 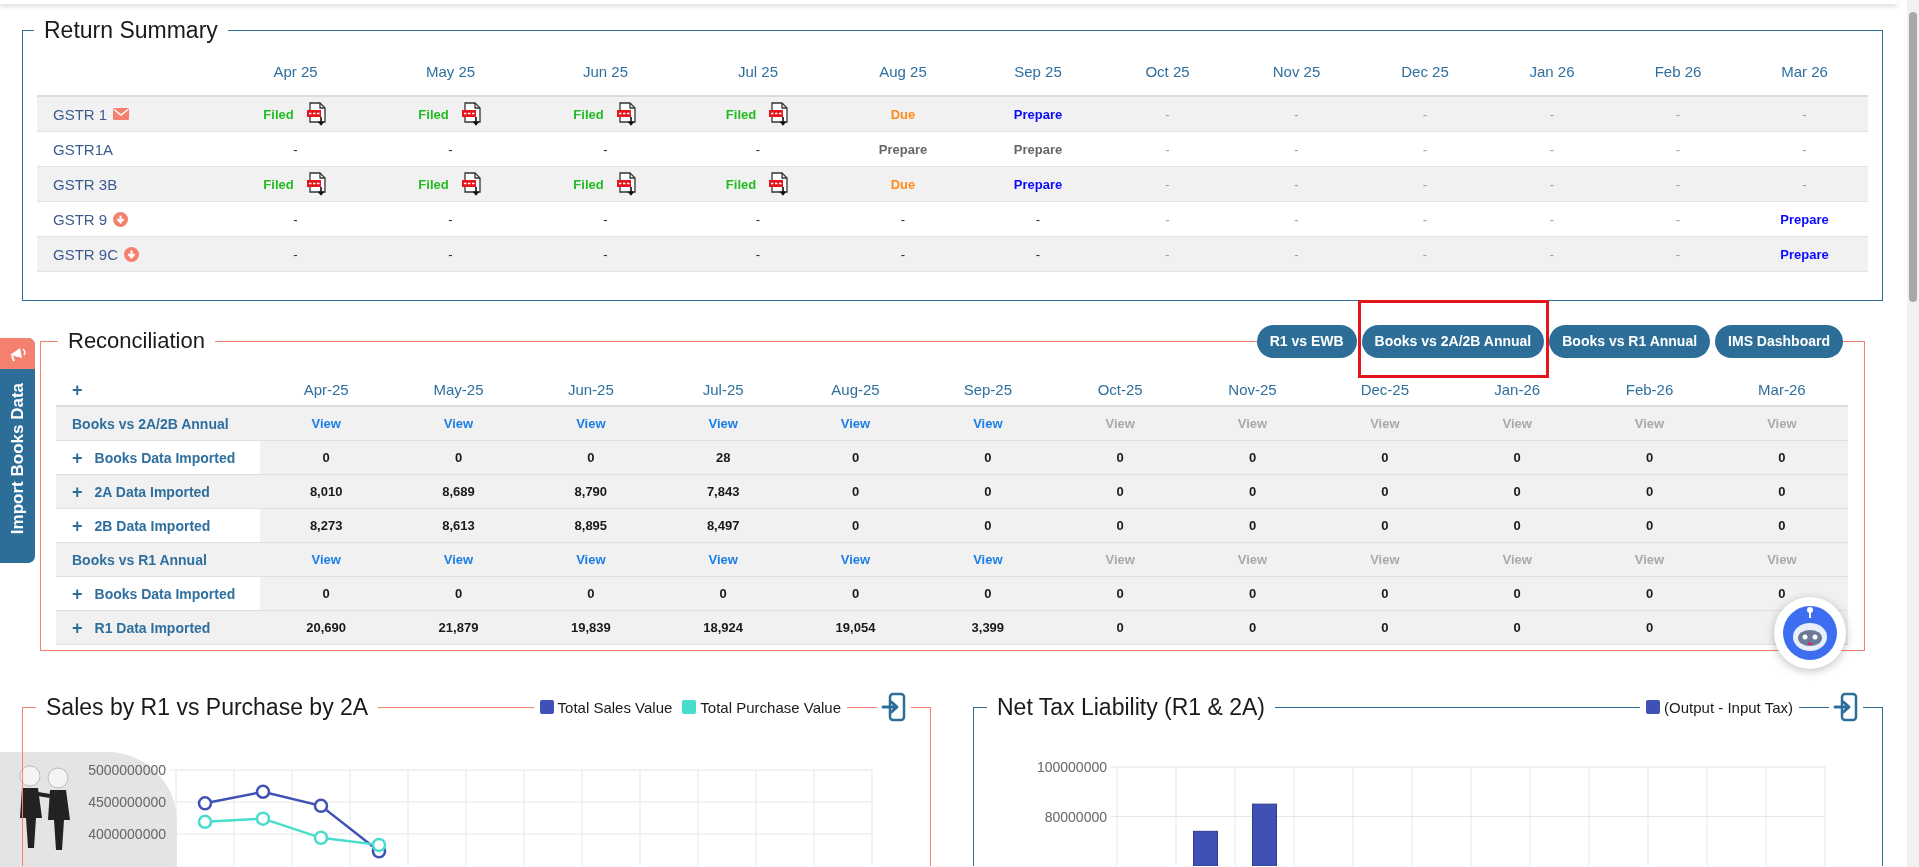 I want to click on table-cell-text: 8,613, so click(x=458, y=525).